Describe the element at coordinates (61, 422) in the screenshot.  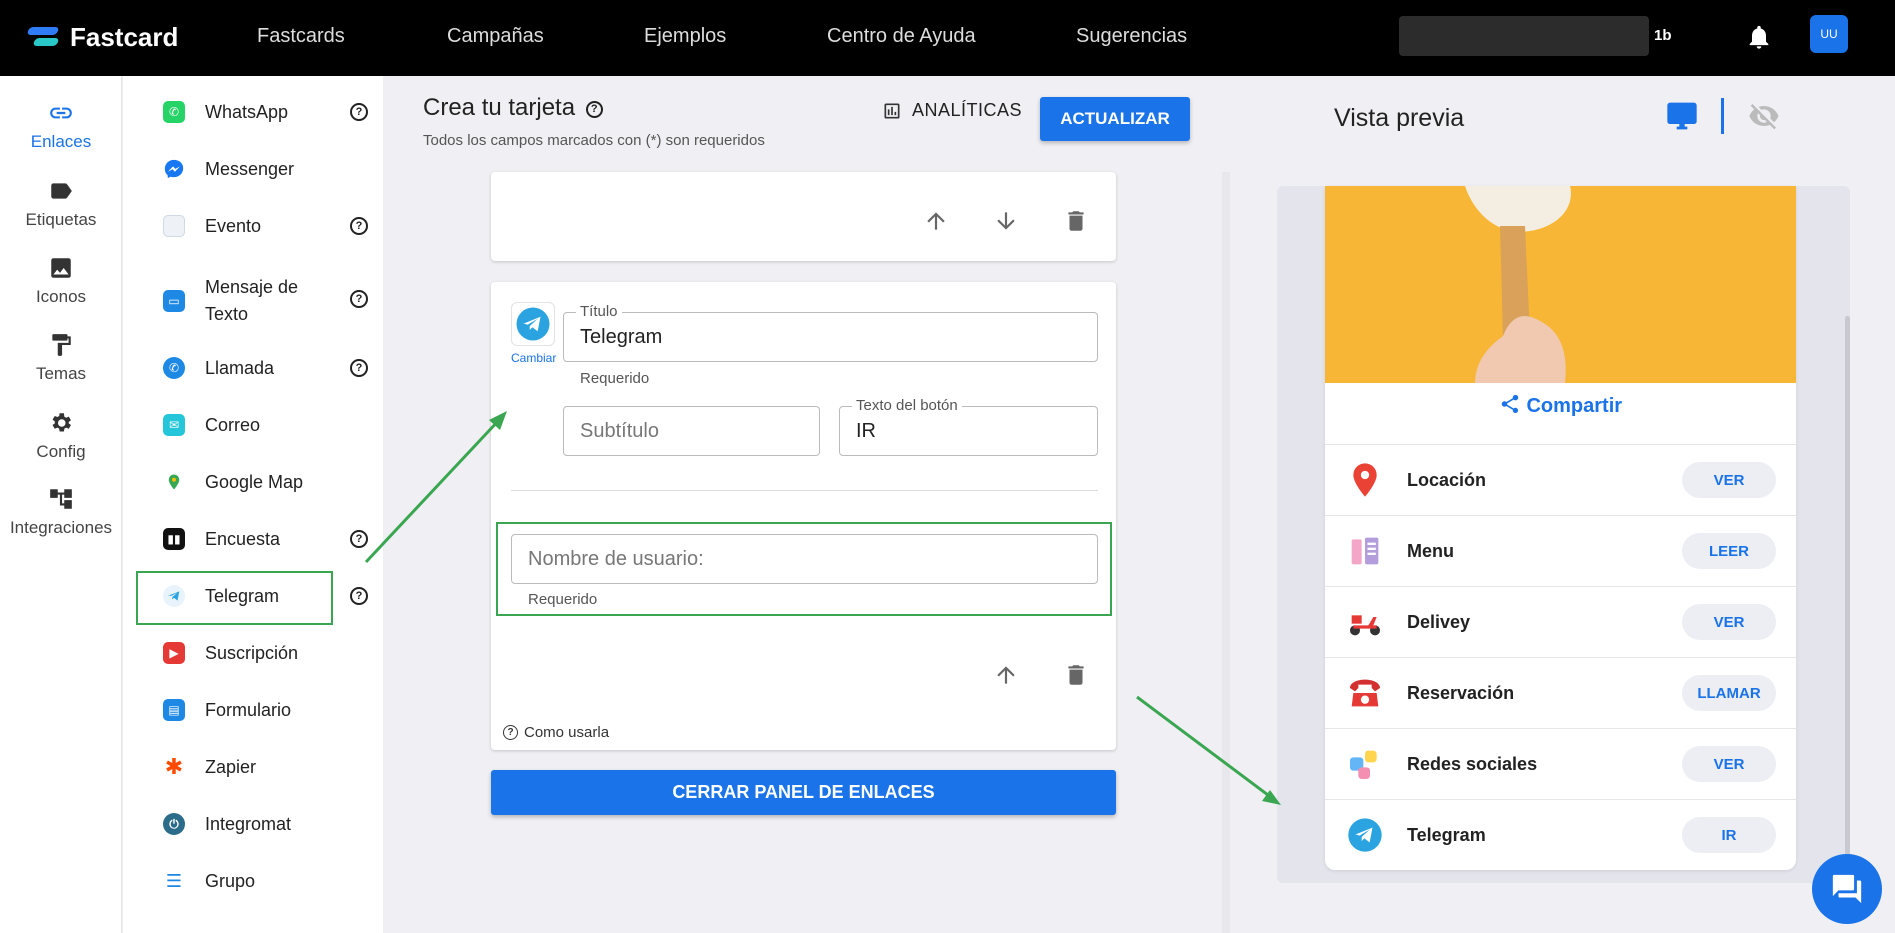
I see `gear-icon` at that location.